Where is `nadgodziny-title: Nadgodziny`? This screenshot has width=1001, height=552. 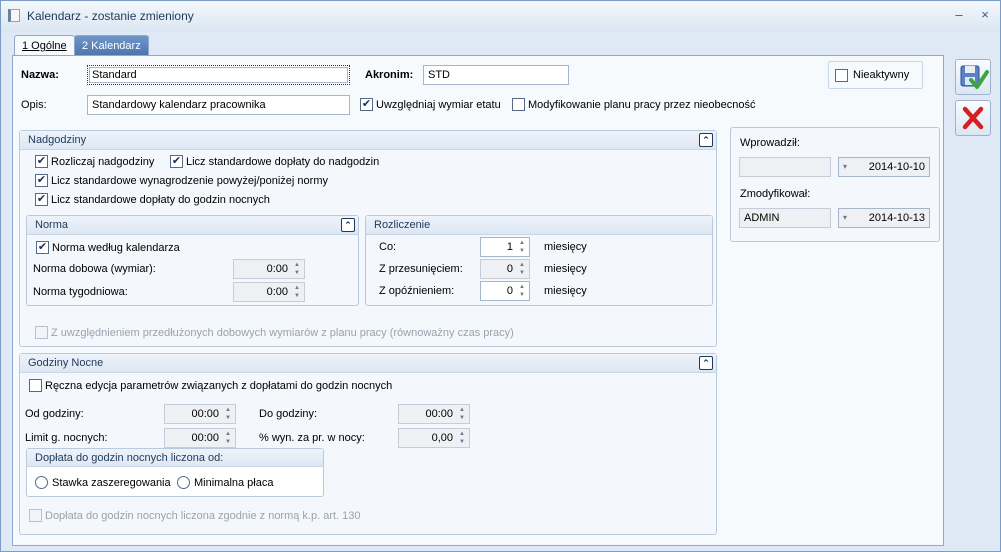 nadgodziny-title: Nadgodziny is located at coordinates (57, 140).